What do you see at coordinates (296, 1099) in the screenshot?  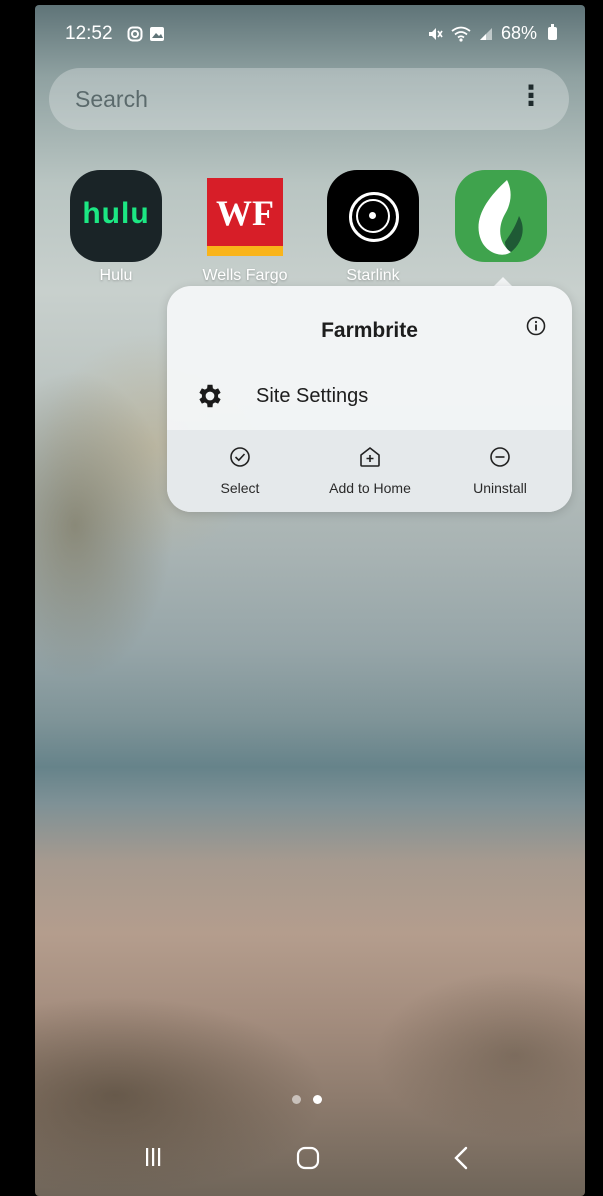 I see `page-dot` at bounding box center [296, 1099].